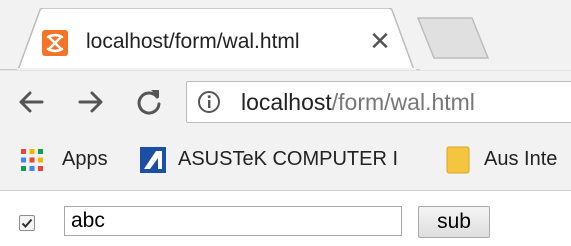  I want to click on close-tab-icon: ✕, so click(380, 41).